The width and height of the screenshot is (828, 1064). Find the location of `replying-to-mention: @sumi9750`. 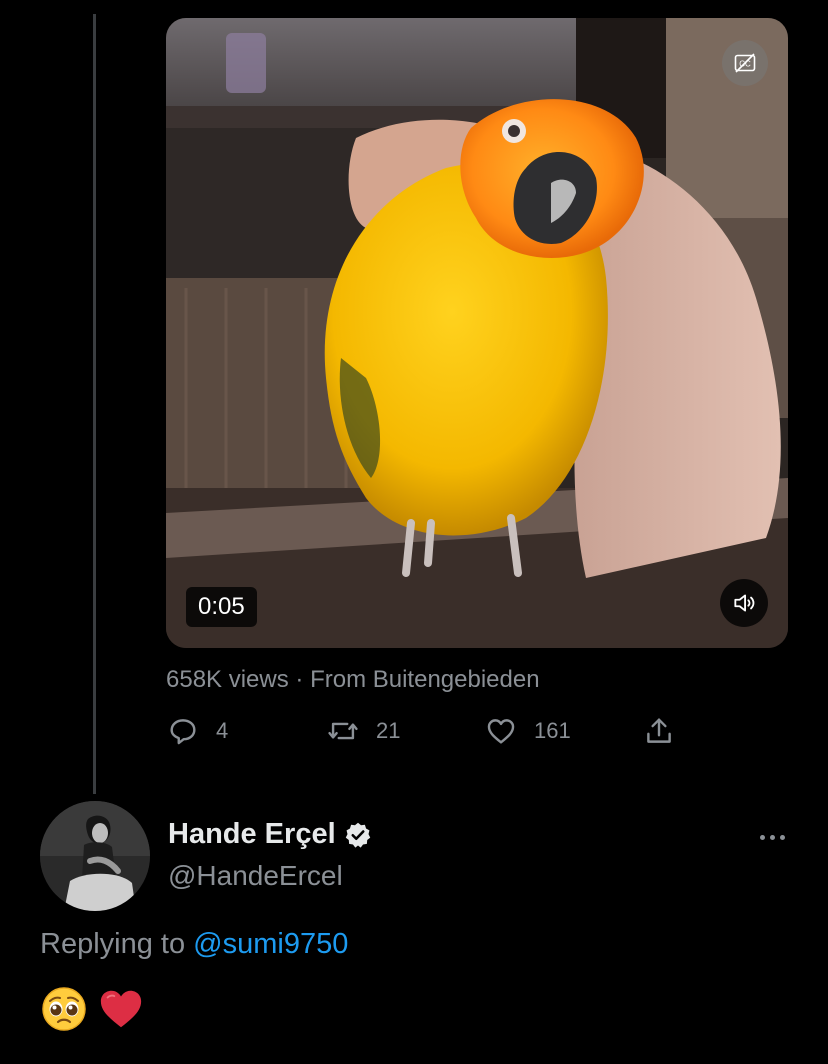

replying-to-mention: @sumi9750 is located at coordinates (270, 944).